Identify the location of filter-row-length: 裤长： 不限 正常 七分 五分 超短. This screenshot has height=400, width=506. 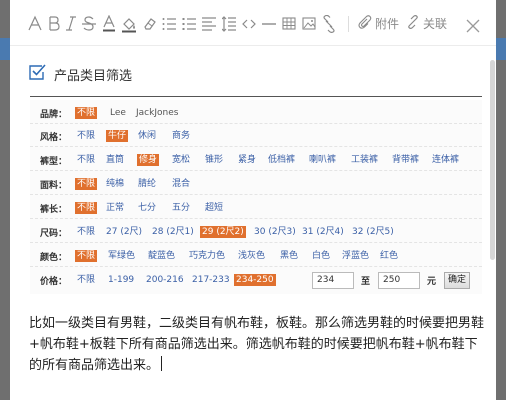
(256, 208).